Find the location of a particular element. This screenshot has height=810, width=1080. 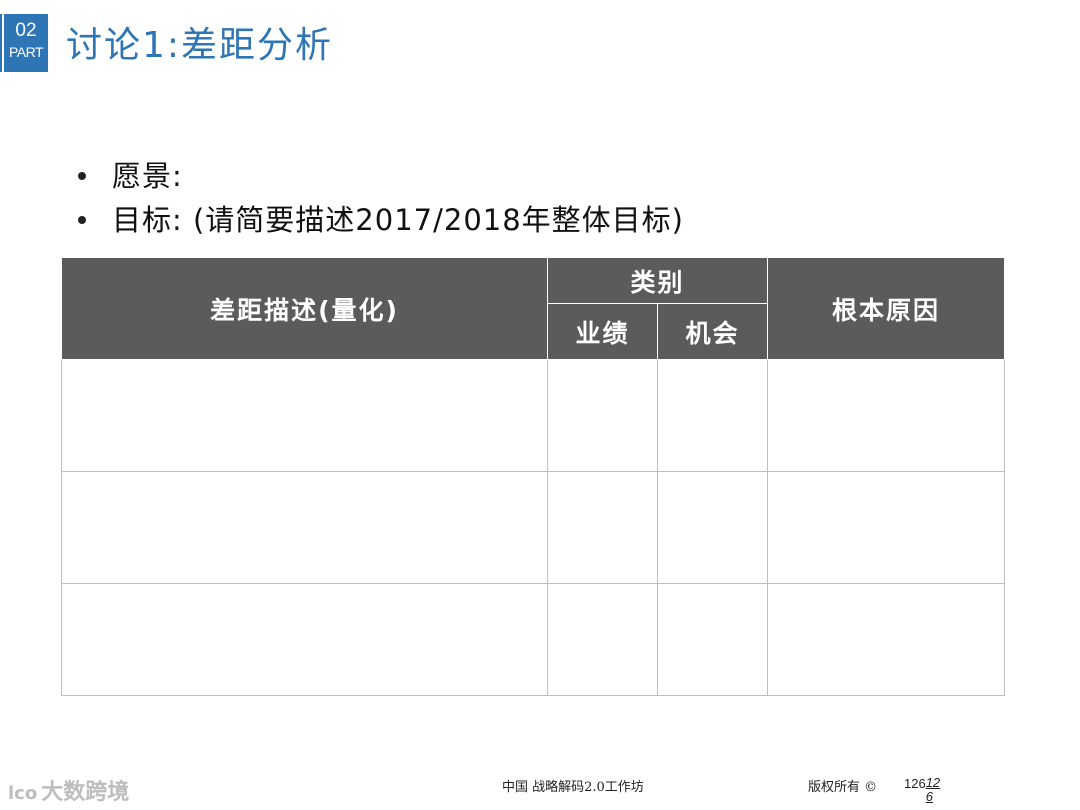

bullet-list: 愿景: 目标: (请简要描述2017/2018年整体目标) is located at coordinates (381, 198).